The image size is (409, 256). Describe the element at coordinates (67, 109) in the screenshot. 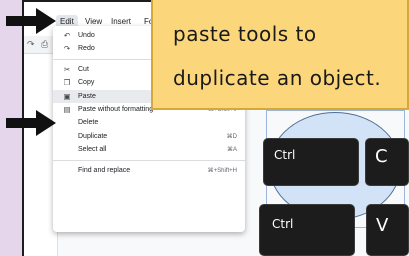

I see `paste-plain-icon: ▤` at that location.